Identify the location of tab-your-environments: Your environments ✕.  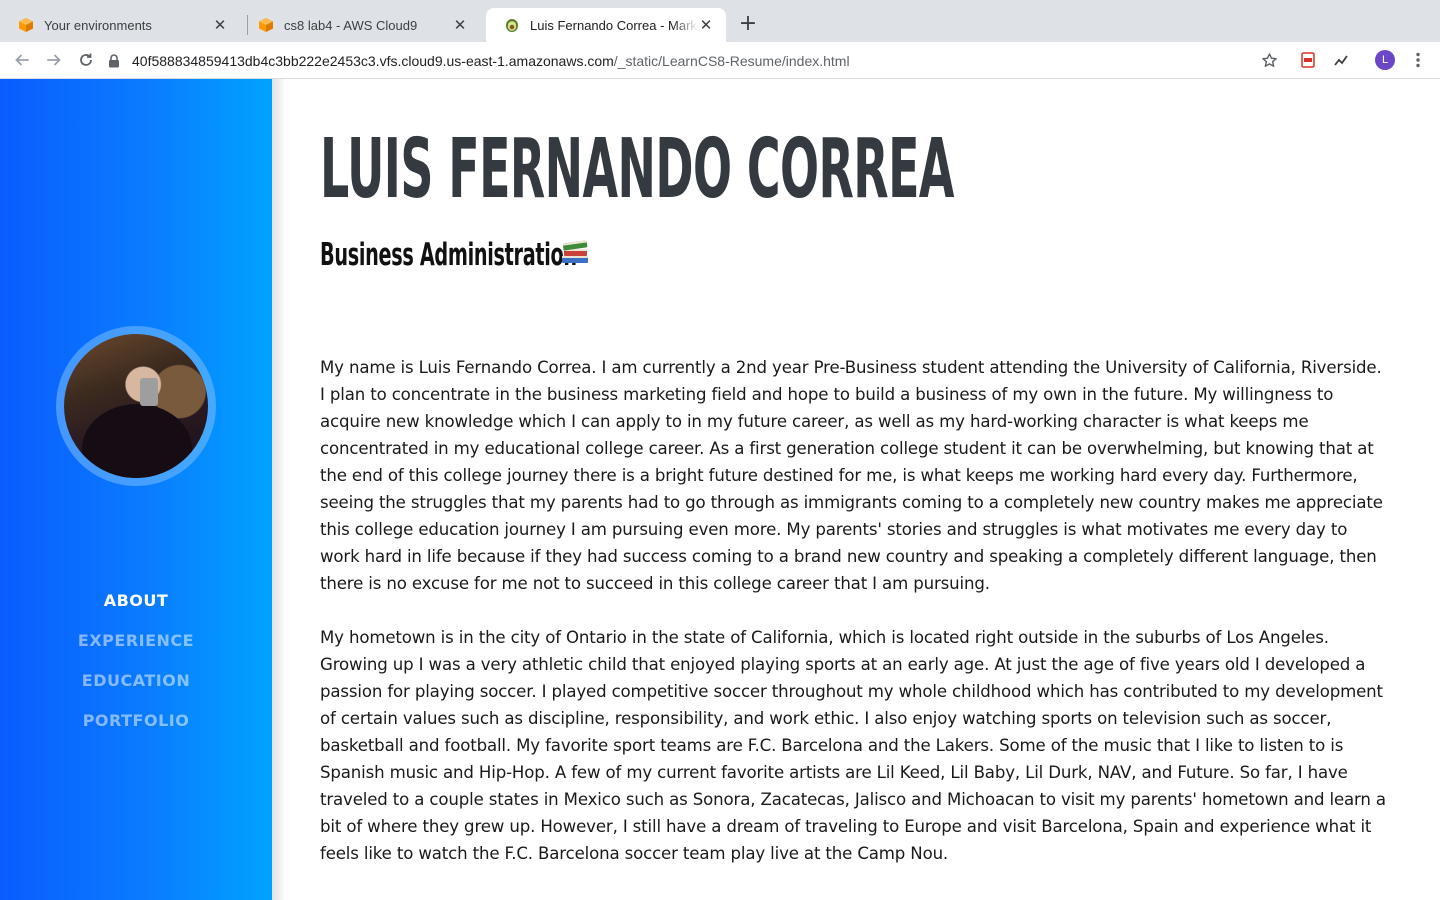
(120, 25).